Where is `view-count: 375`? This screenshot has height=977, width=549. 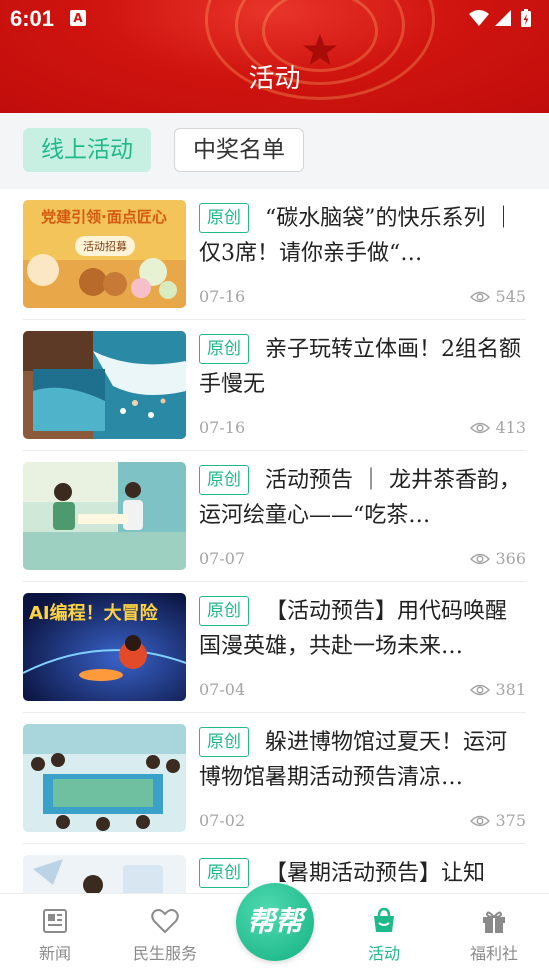
view-count: 375 is located at coordinates (498, 820).